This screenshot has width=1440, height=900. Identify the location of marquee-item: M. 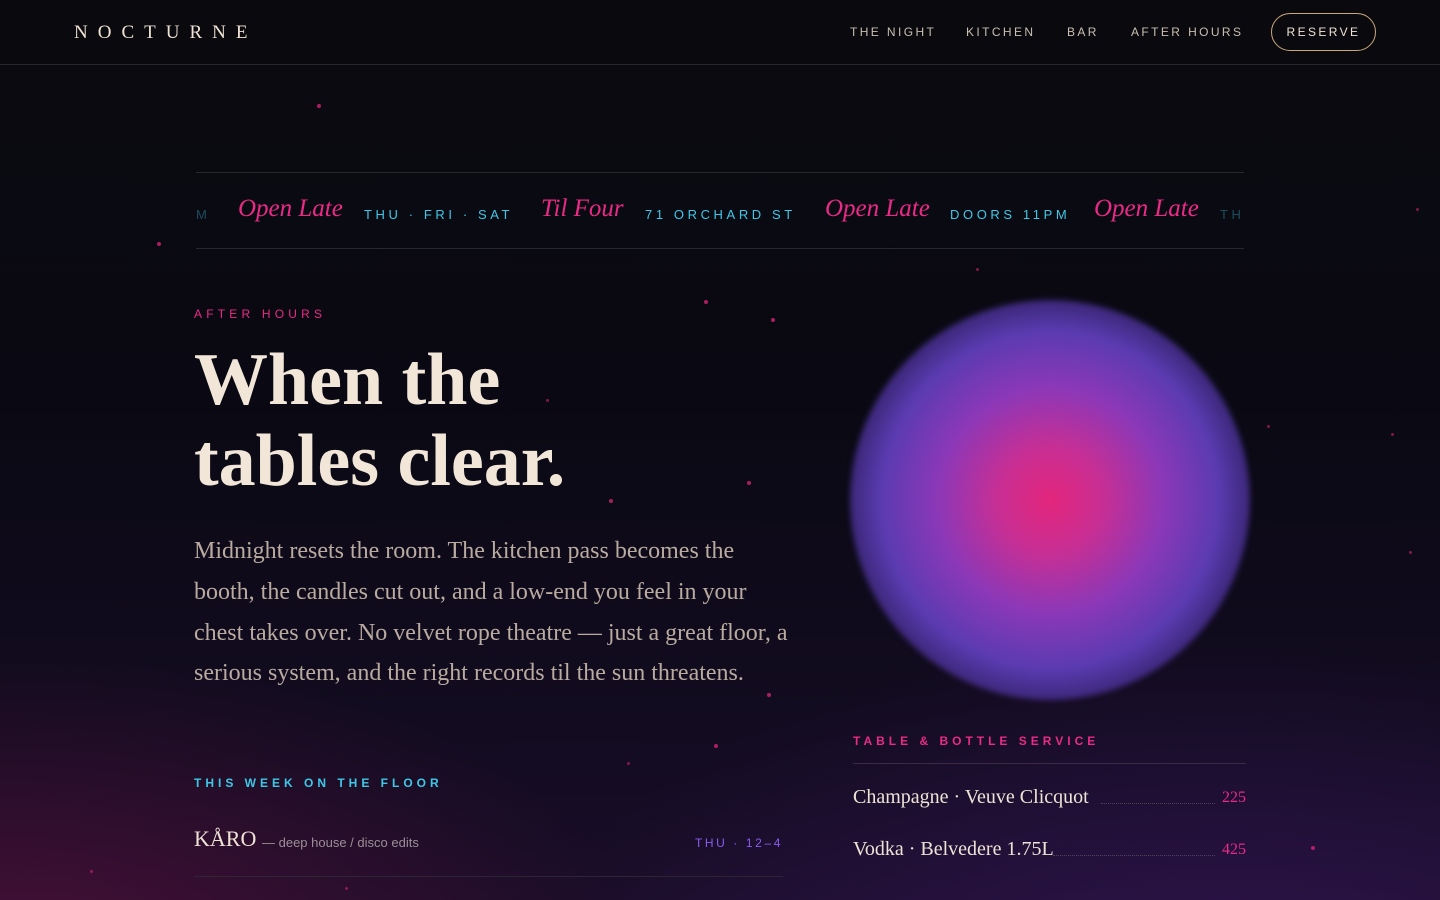
(203, 214).